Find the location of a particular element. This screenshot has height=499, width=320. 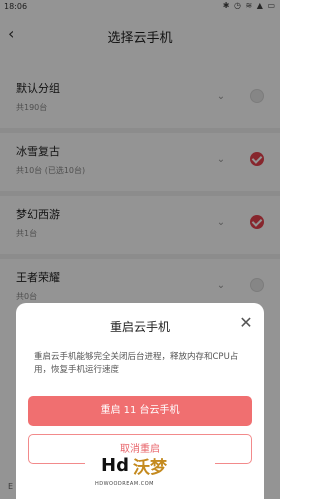

dialog-title: 重启云手机 is located at coordinates (139, 327).